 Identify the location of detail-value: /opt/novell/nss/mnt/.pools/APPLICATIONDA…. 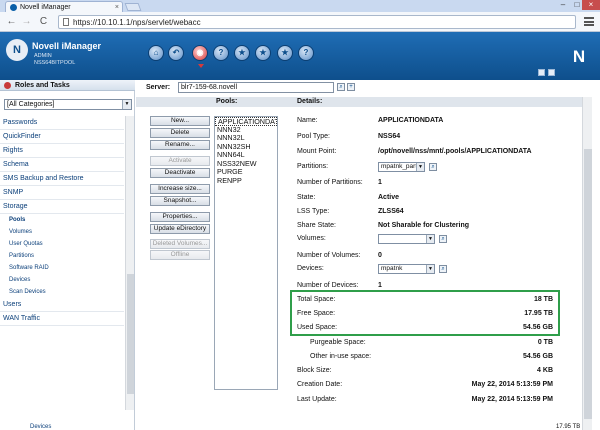
(455, 151).